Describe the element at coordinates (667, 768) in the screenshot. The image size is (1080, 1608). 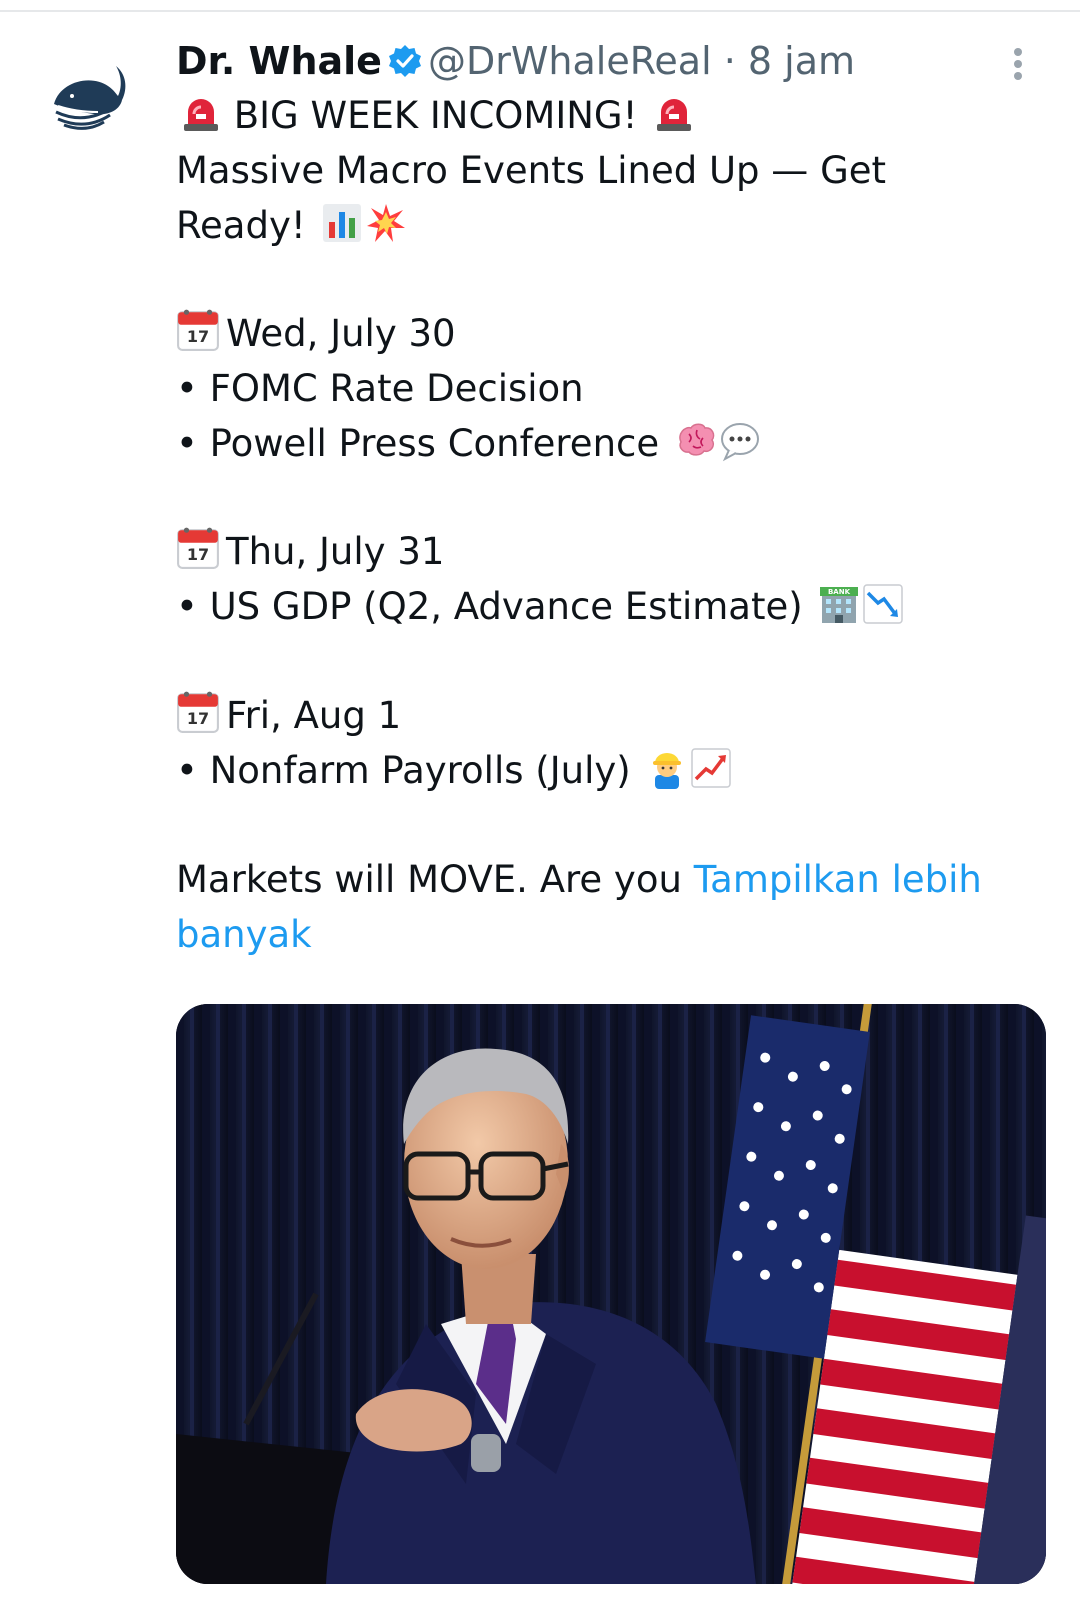
I see `construction-worker-icon` at that location.